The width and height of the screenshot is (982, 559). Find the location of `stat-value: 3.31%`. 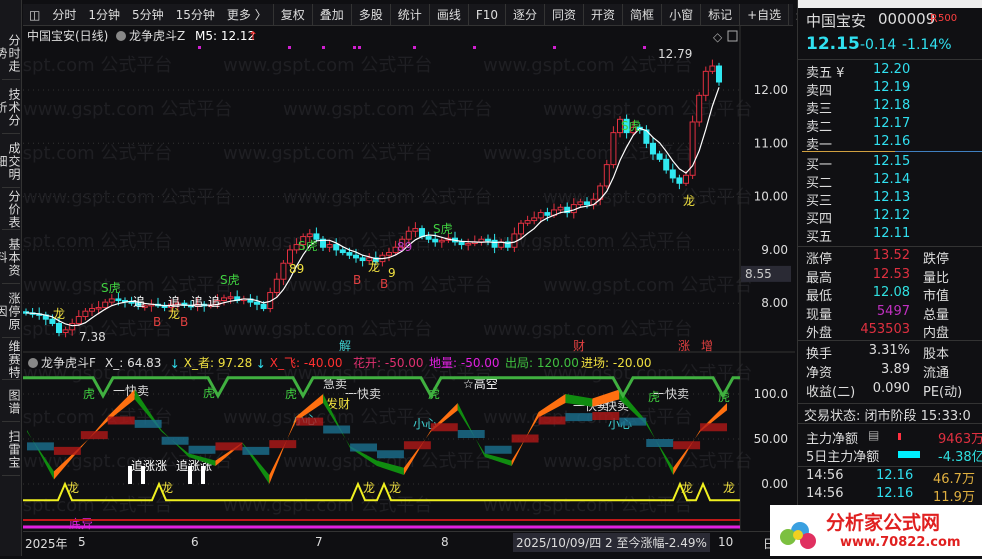

stat-value: 3.31% is located at coordinates (889, 350).